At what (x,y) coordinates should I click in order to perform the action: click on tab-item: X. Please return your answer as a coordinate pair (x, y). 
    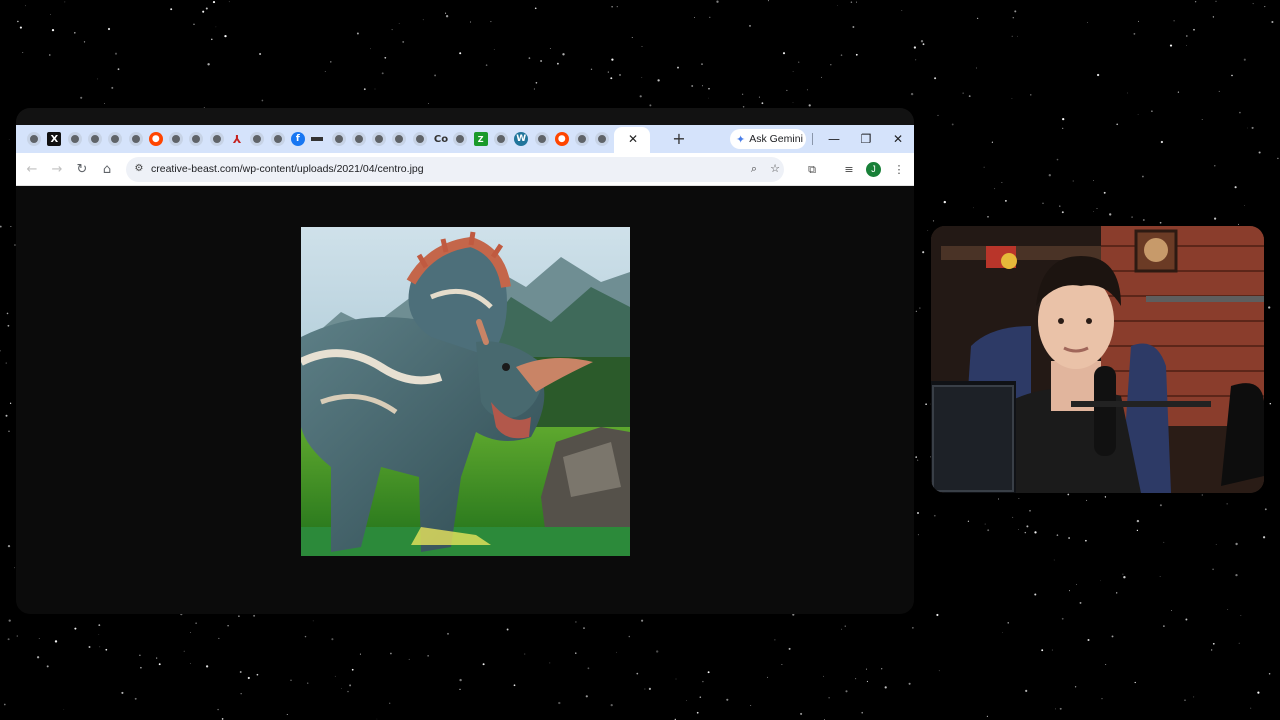
    Looking at the image, I should click on (55, 139).